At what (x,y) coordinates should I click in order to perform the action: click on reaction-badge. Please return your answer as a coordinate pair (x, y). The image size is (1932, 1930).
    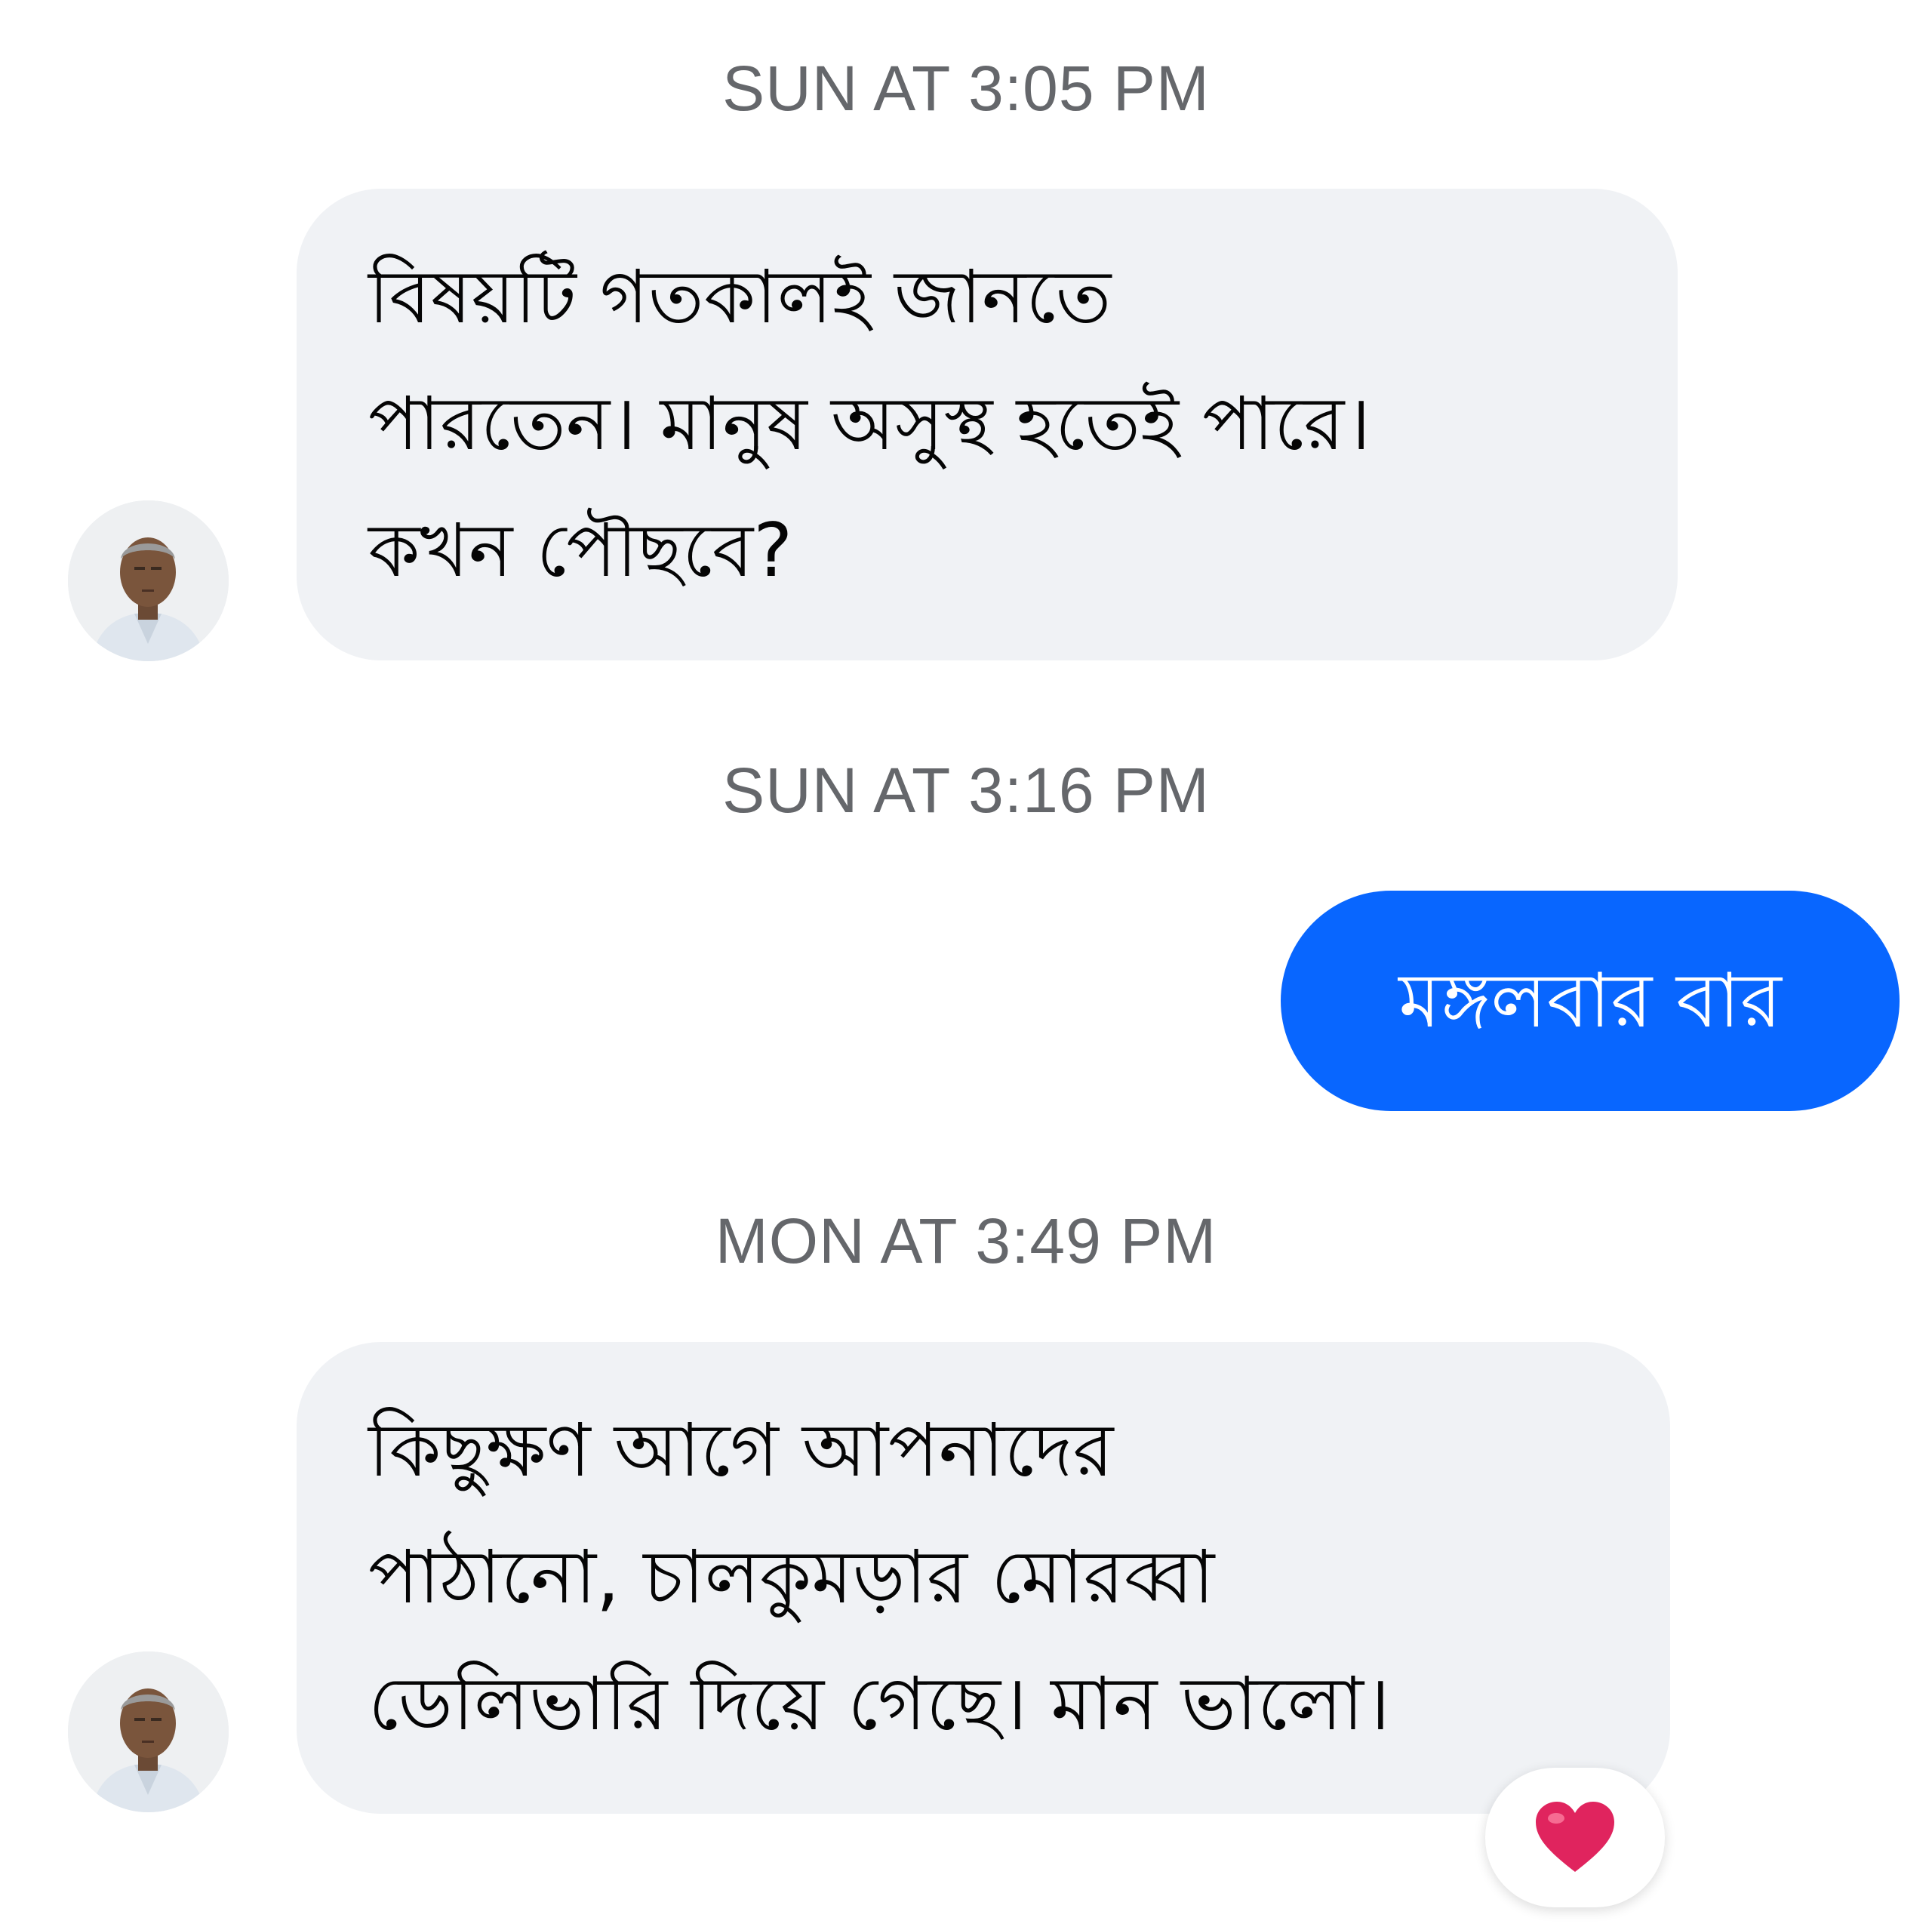
    Looking at the image, I should click on (1575, 1838).